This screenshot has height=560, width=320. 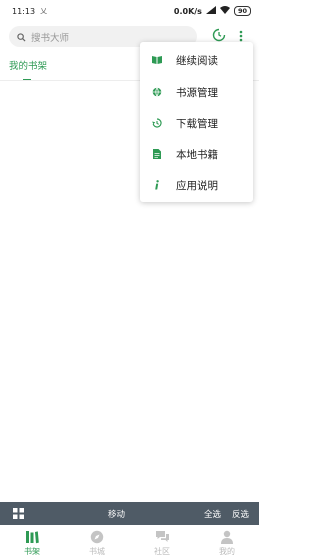 I want to click on battery-indicator: 90, so click(x=242, y=11).